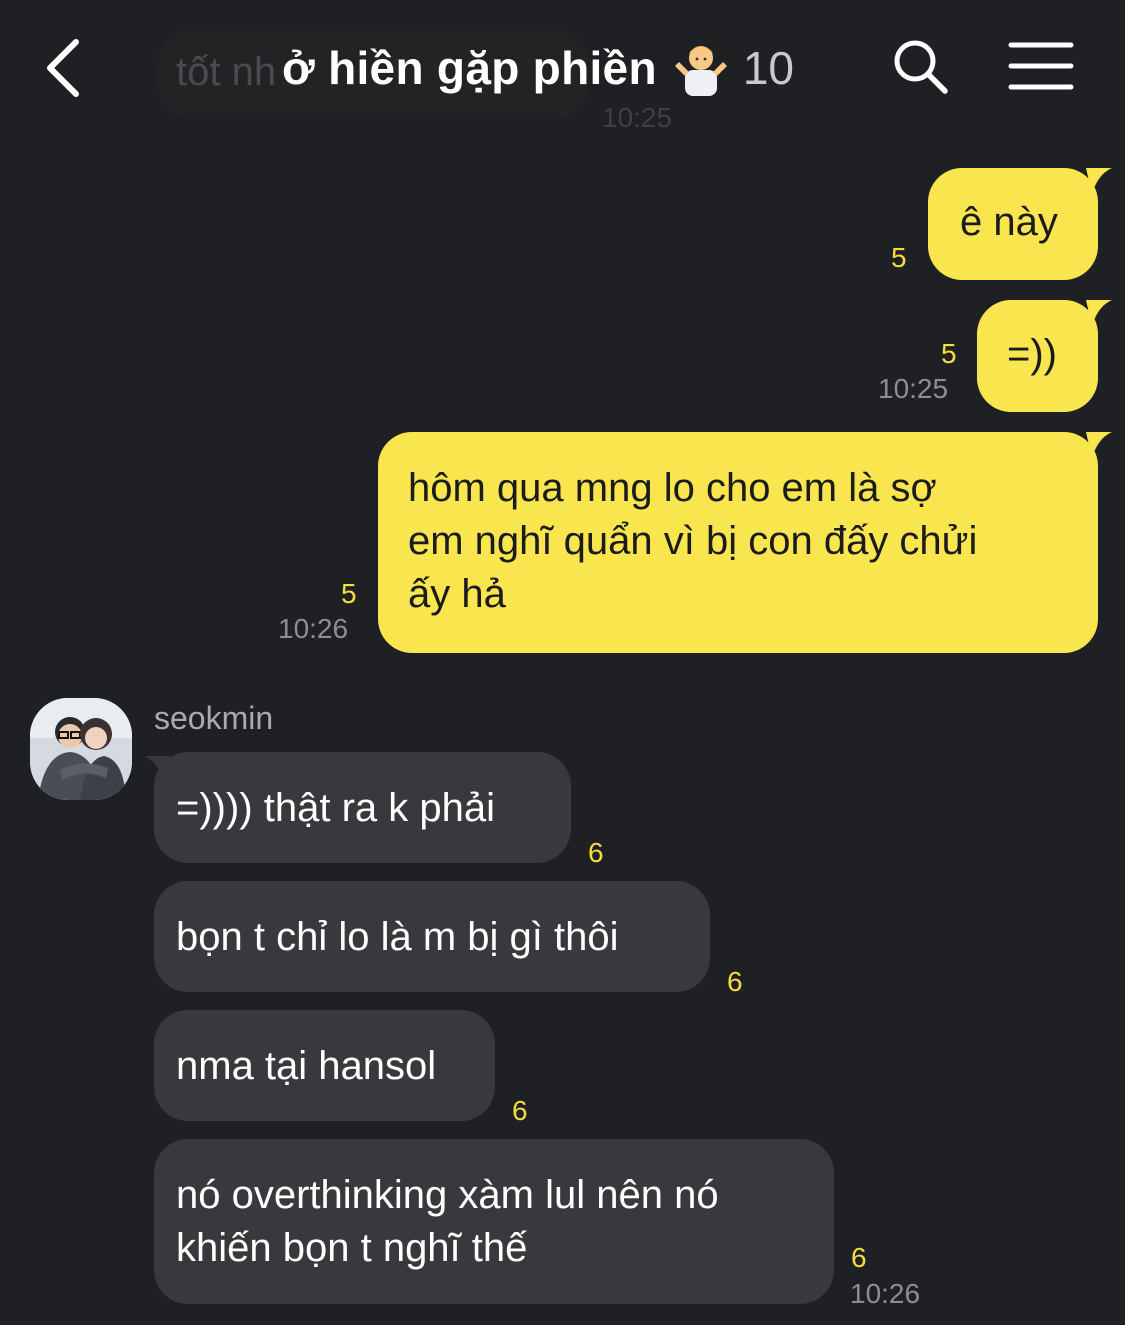 The width and height of the screenshot is (1125, 1325). Describe the element at coordinates (693, 541) in the screenshot. I see `message-text-line: em nghĩ quẩn vì bị con đấy chửi` at that location.